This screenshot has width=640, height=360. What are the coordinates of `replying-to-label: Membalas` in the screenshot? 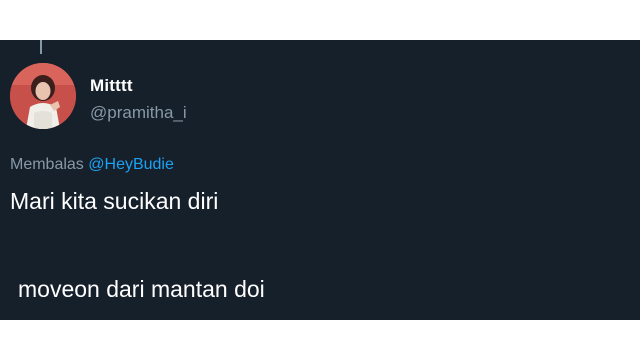 It's located at (47, 164).